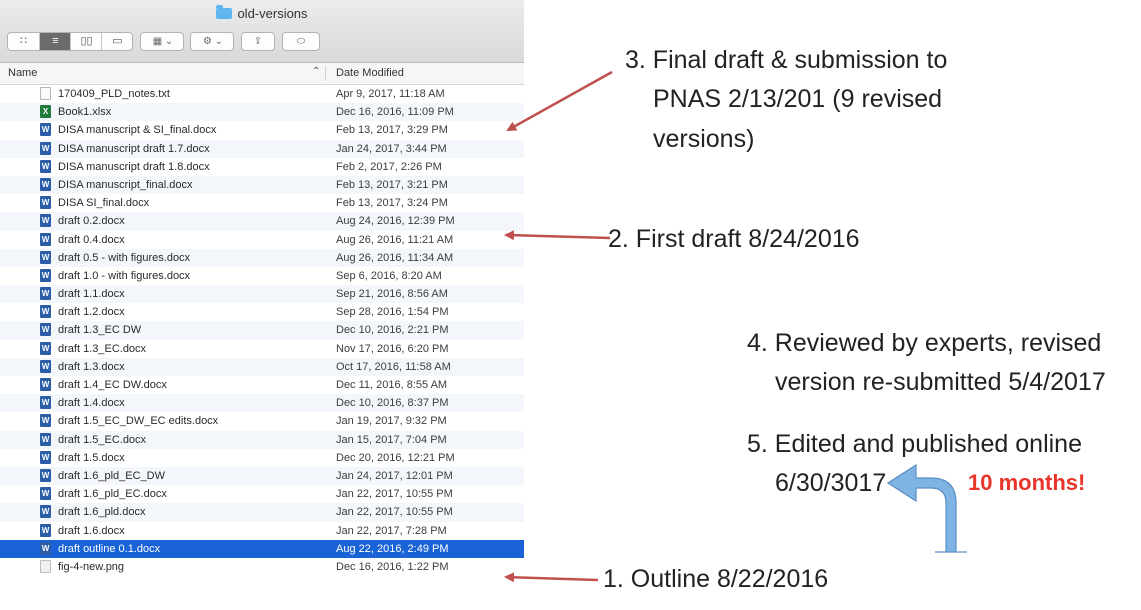 The image size is (1141, 610). What do you see at coordinates (124, 275) in the screenshot?
I see `file-name: draft 1.0 - with figures.docx` at bounding box center [124, 275].